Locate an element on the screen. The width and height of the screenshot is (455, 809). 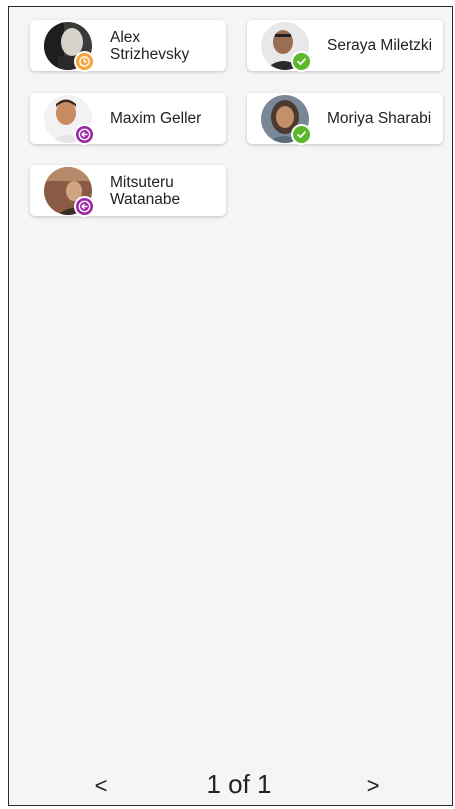
person-name: Alex Strizhevsky is located at coordinates (150, 45).